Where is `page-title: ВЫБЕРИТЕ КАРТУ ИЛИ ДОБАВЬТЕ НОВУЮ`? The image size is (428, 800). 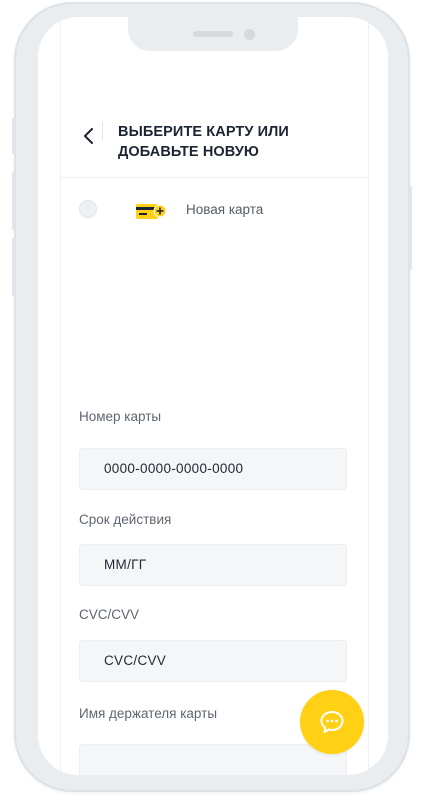 page-title: ВЫБЕРИТЕ КАРТУ ИЛИ ДОБАВЬТЕ НОВУЮ is located at coordinates (203, 142).